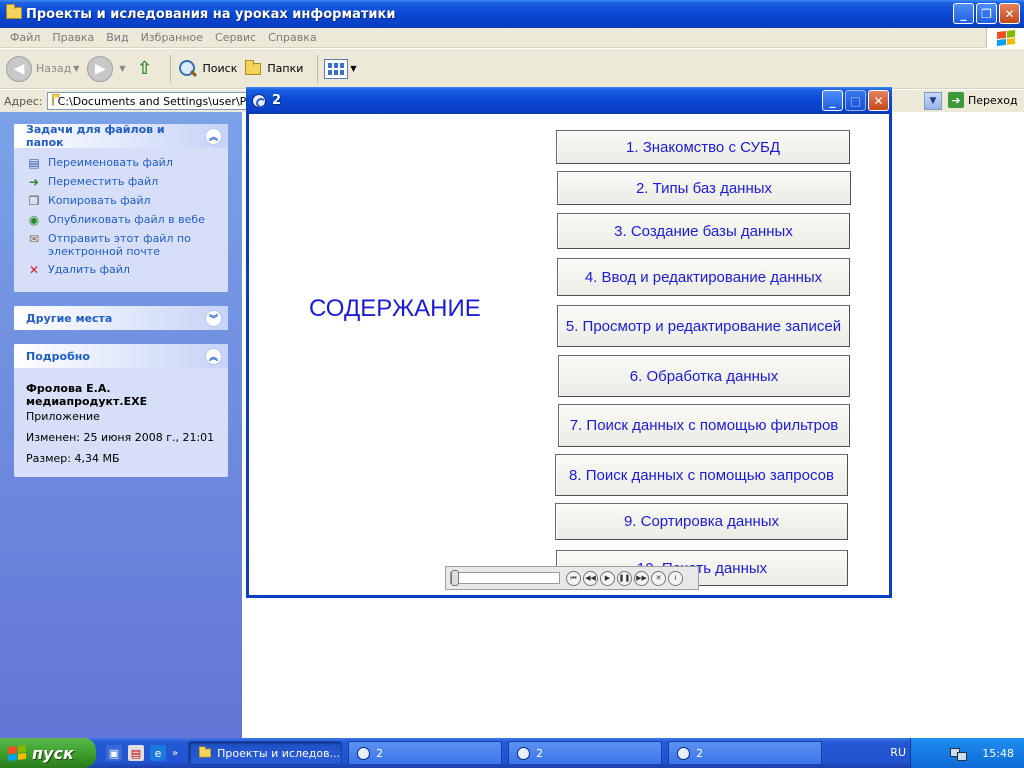  Describe the element at coordinates (590, 578) in the screenshot. I see `rewind-icon: ◀◀` at that location.